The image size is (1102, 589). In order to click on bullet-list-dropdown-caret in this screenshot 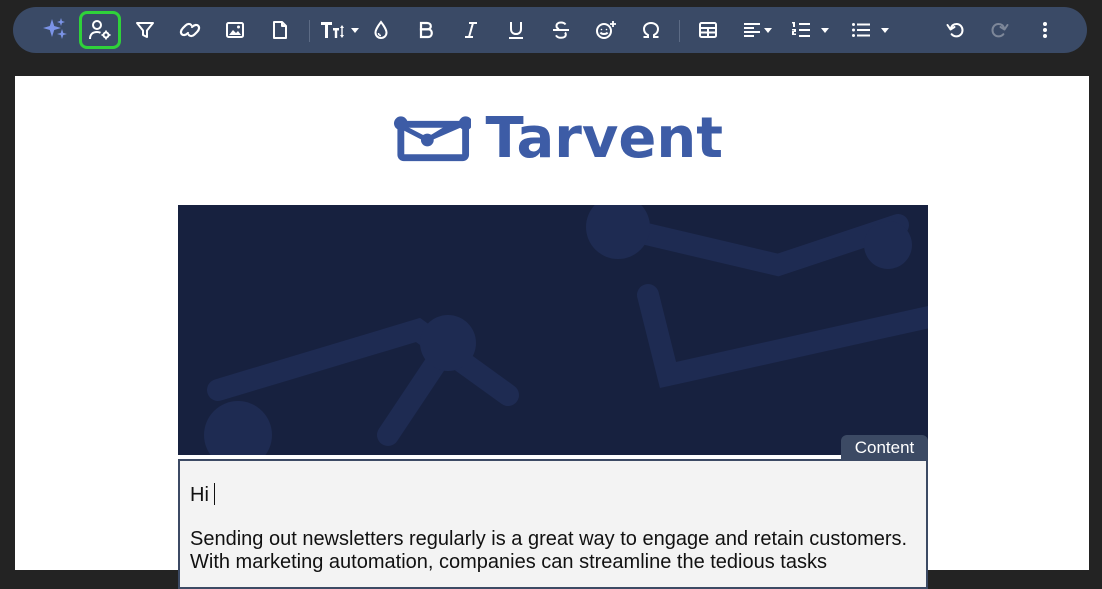, I will do `click(885, 30)`.